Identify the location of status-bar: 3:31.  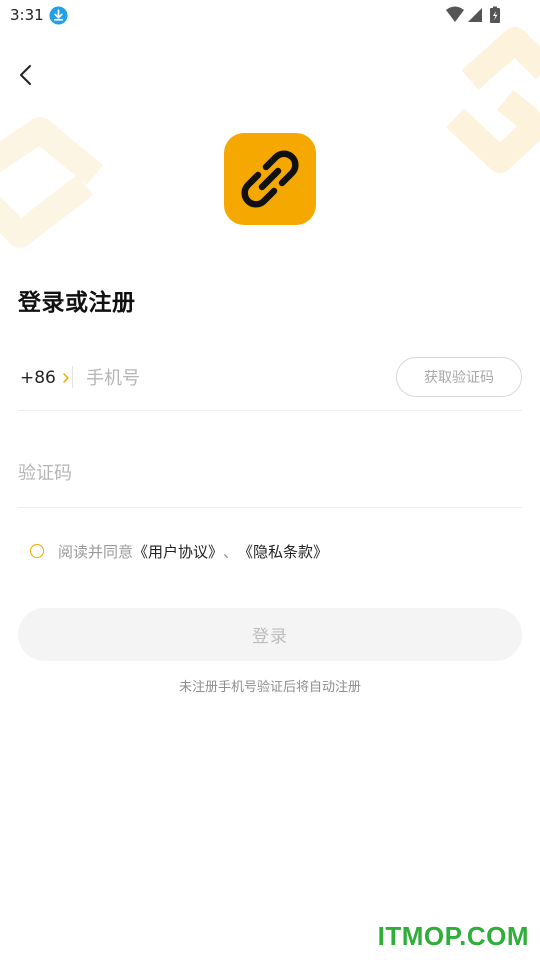
(270, 16).